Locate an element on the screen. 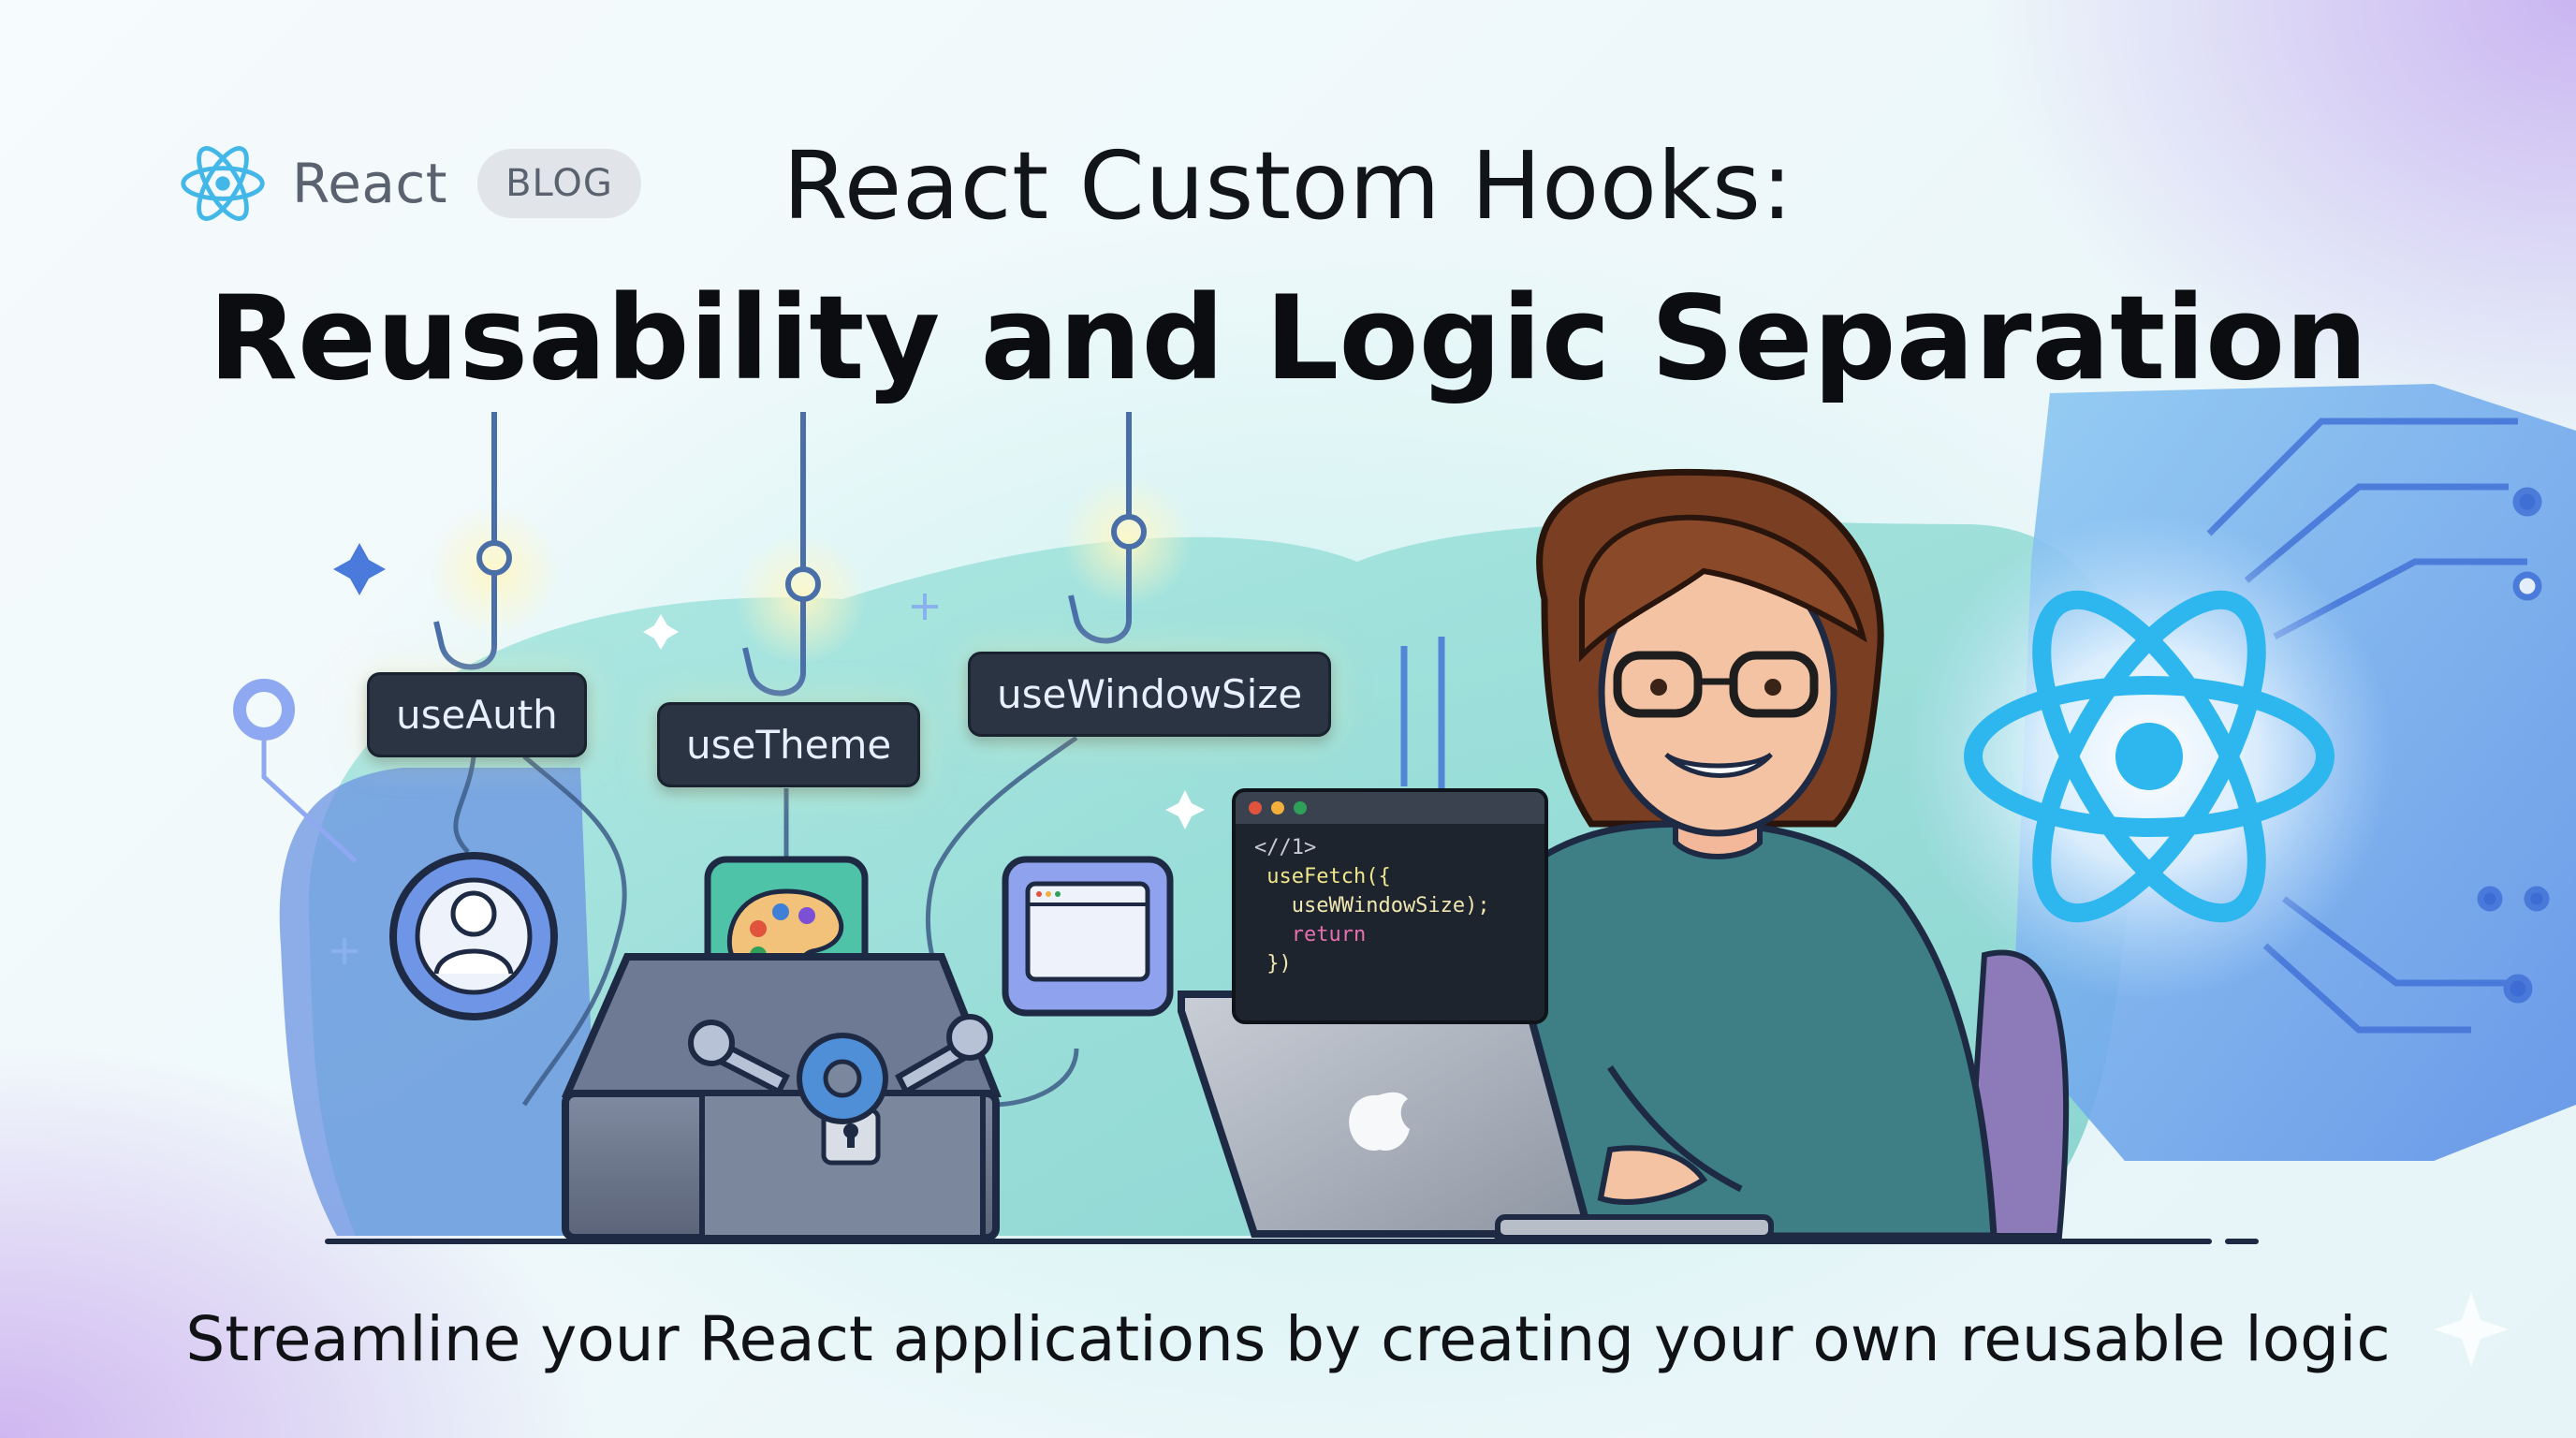 The height and width of the screenshot is (1438, 2576). toolbox-icon is located at coordinates (781, 1097).